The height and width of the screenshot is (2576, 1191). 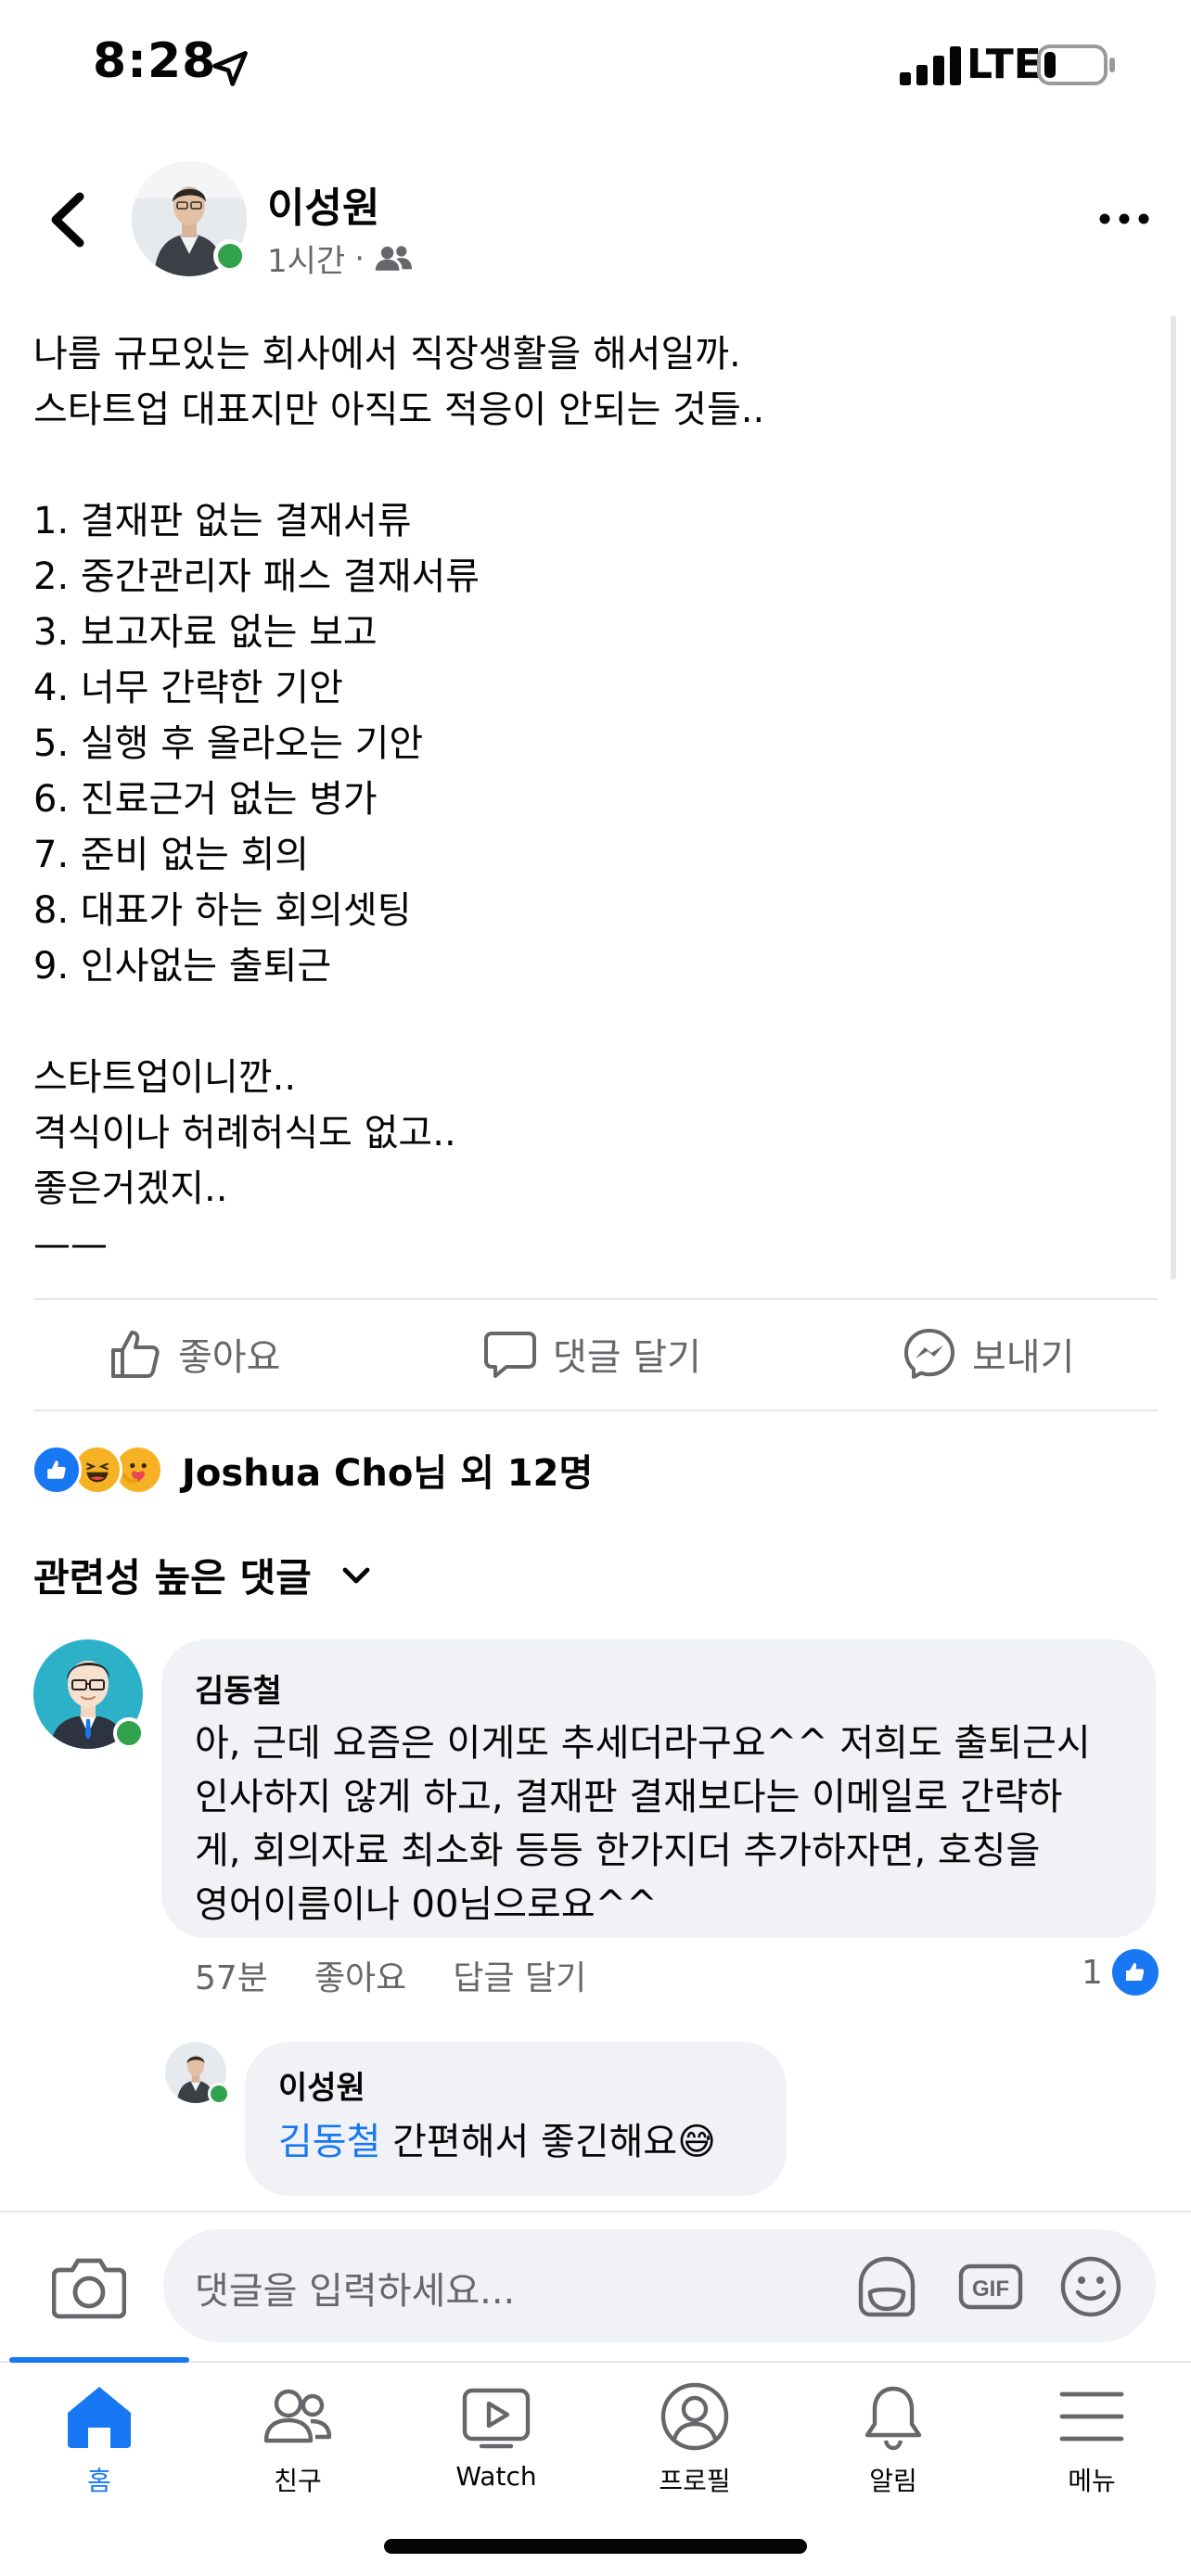 What do you see at coordinates (627, 1357) in the screenshot?
I see `comment-label: 댓글 달기` at bounding box center [627, 1357].